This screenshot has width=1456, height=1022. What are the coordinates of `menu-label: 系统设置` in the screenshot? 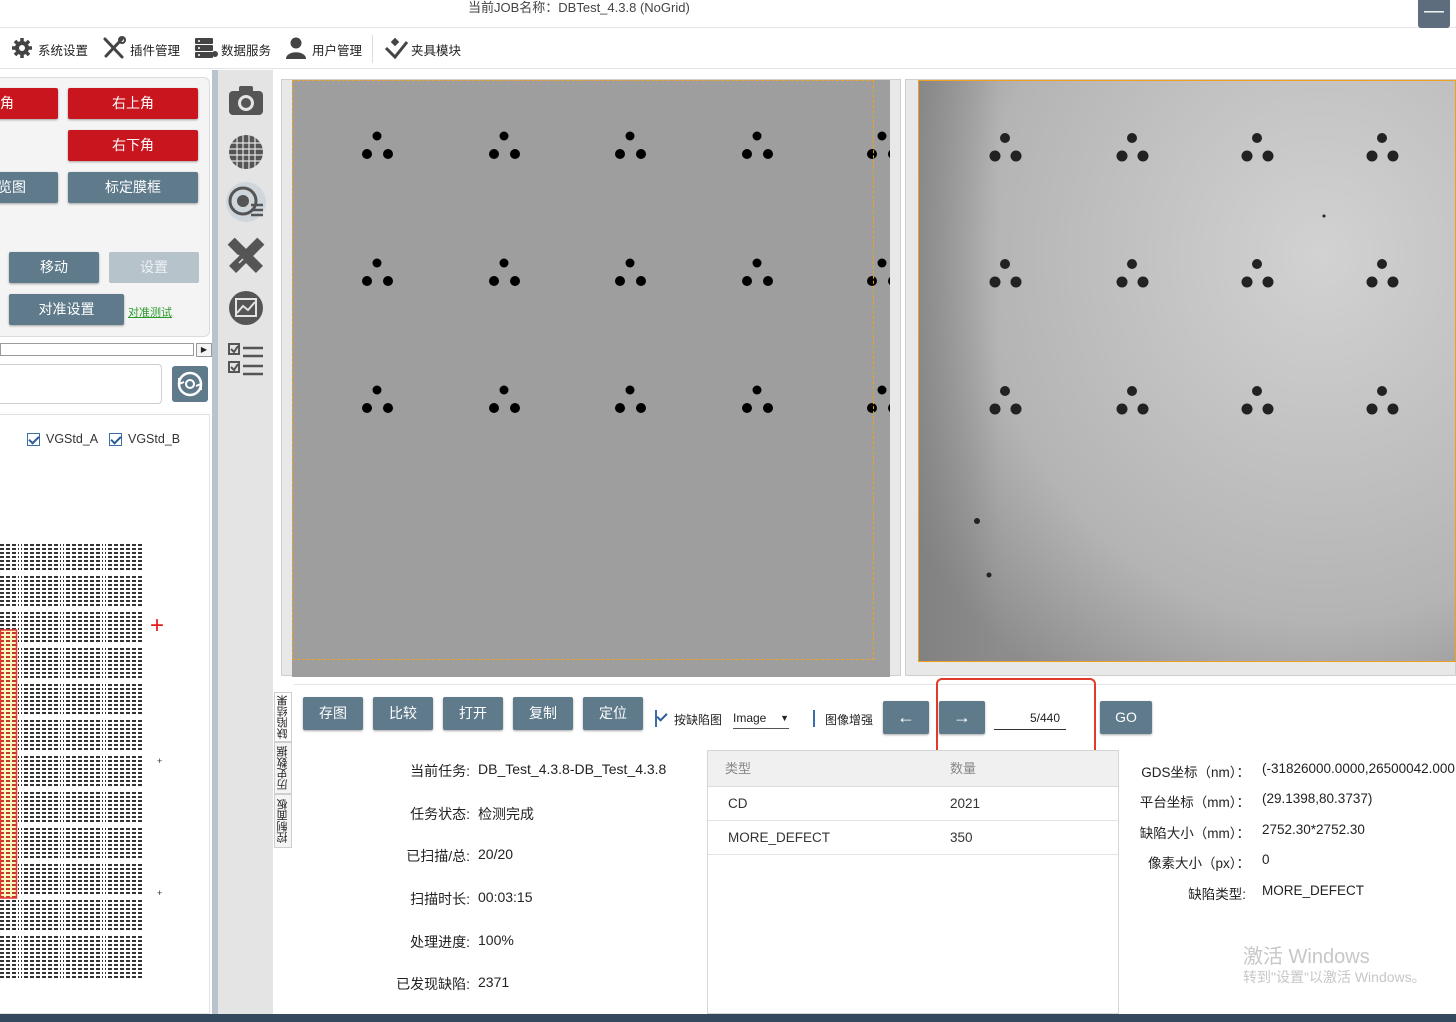 It's located at (63, 50).